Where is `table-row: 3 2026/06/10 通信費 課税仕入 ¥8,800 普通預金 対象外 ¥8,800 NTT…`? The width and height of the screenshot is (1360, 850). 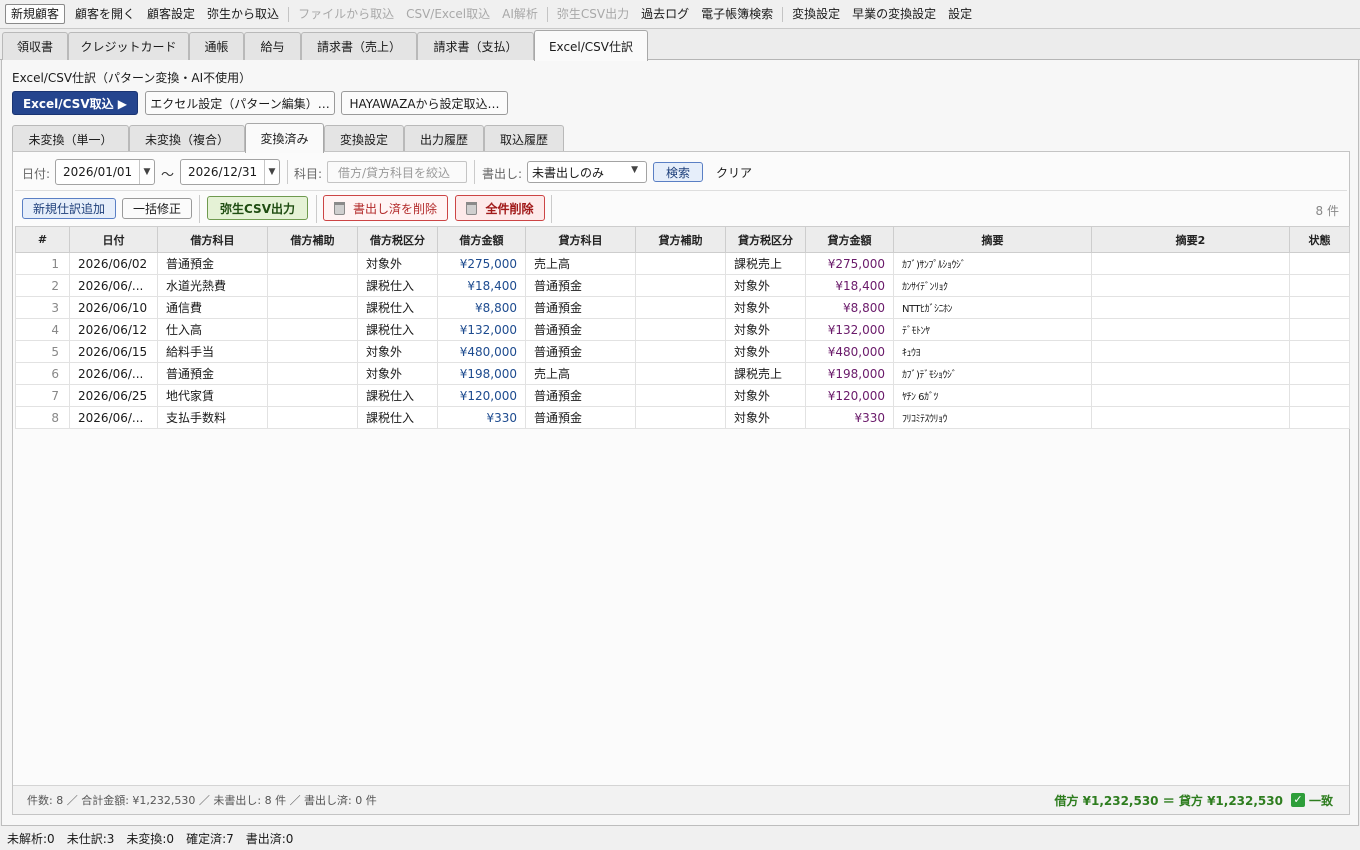
table-row: 3 2026/06/10 通信費 課税仕入 ¥8,800 普通預金 対象外 ¥8,800 NTT… is located at coordinates (682, 307).